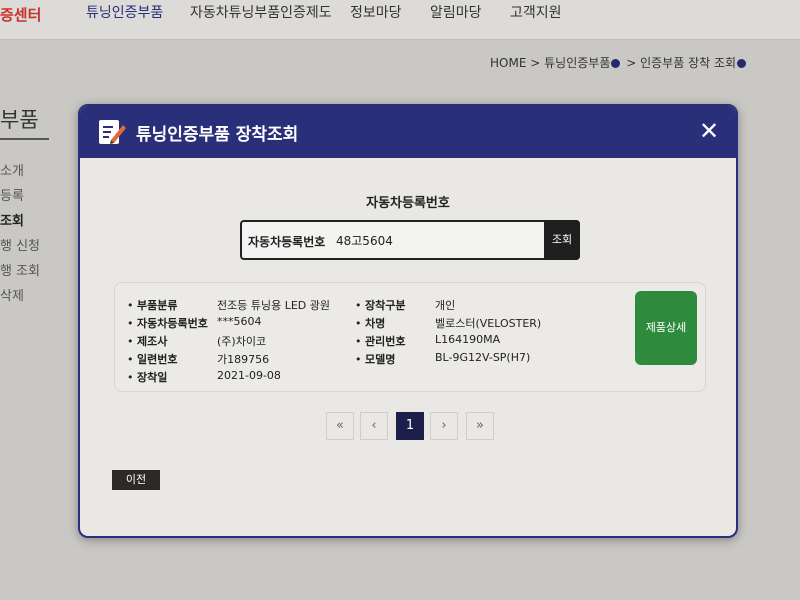 This screenshot has height=600, width=800. Describe the element at coordinates (20, 244) in the screenshot. I see `sidebar-item: 행 신청` at that location.